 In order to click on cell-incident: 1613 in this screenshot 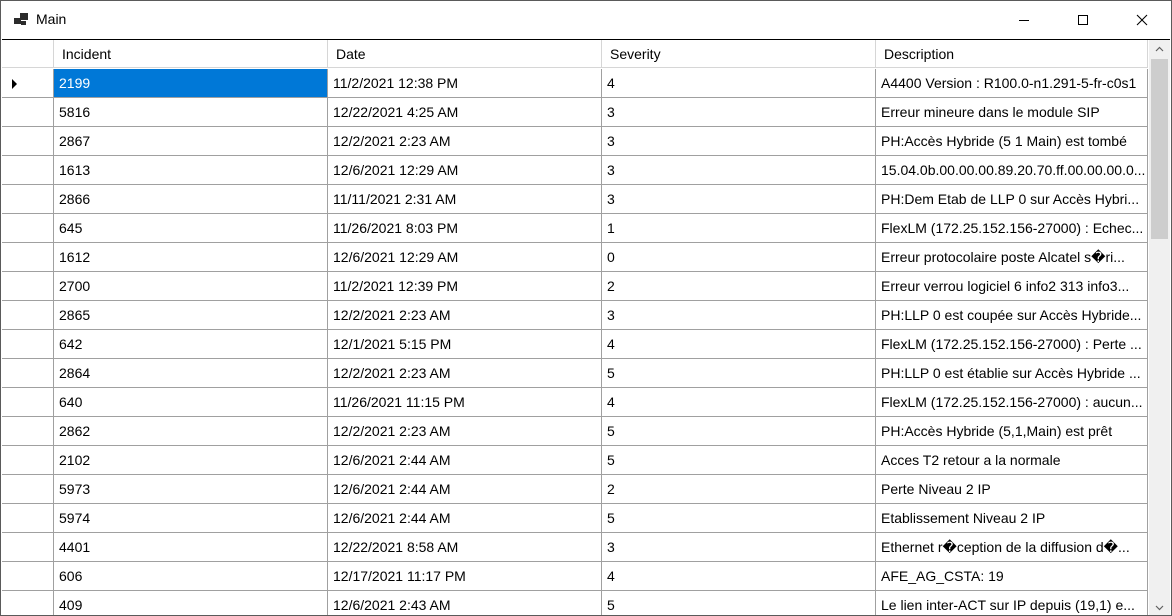, I will do `click(191, 170)`.